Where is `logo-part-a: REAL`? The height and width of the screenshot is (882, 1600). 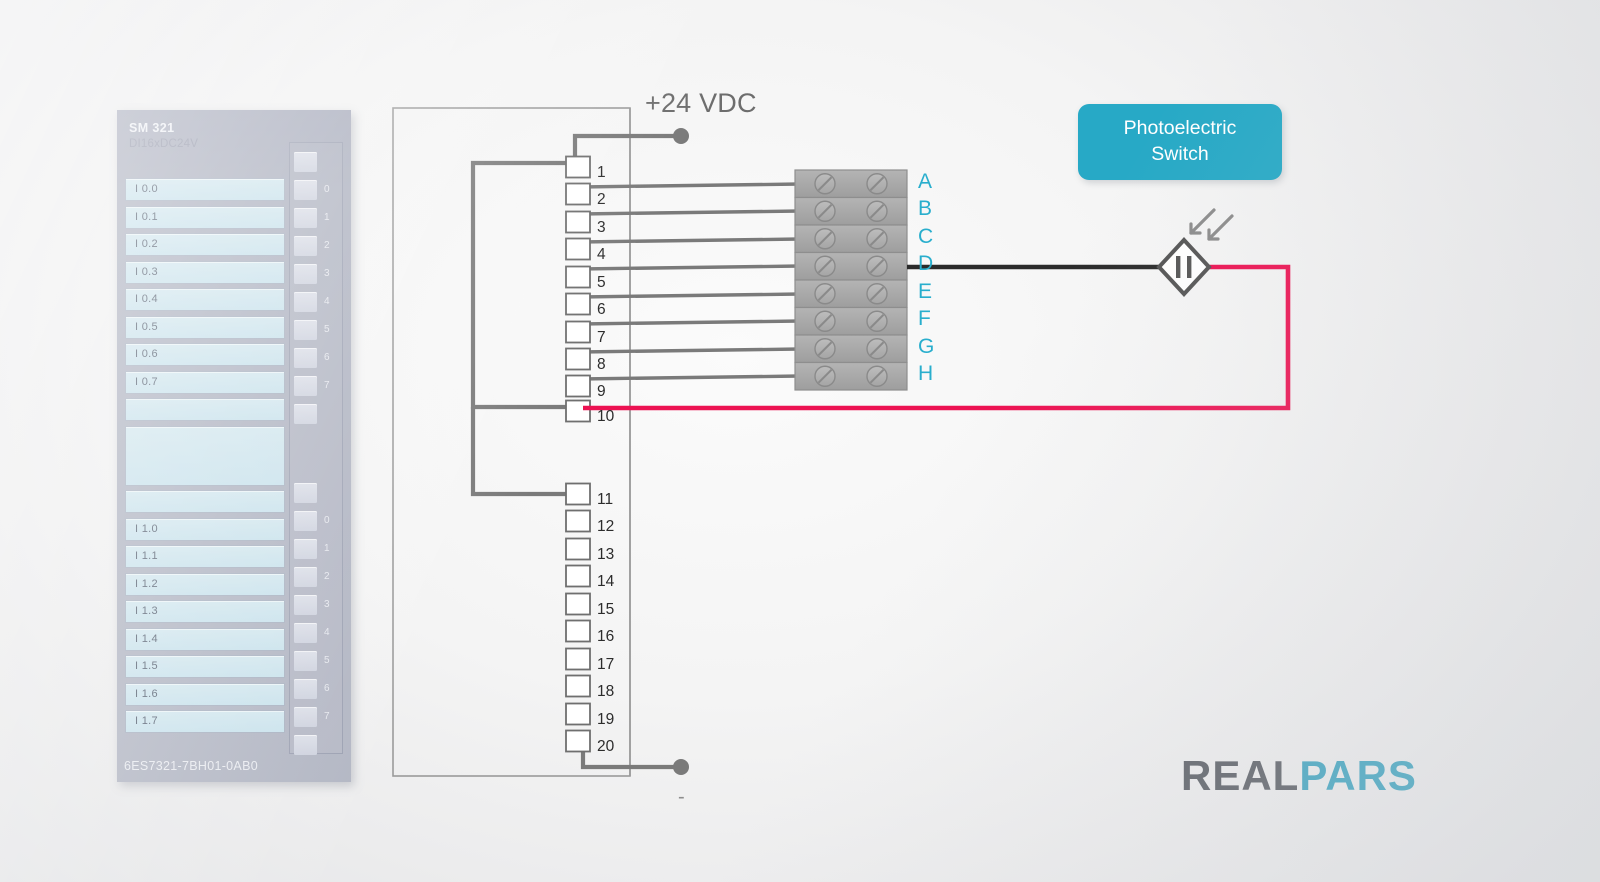
logo-part-a: REAL is located at coordinates (1240, 775).